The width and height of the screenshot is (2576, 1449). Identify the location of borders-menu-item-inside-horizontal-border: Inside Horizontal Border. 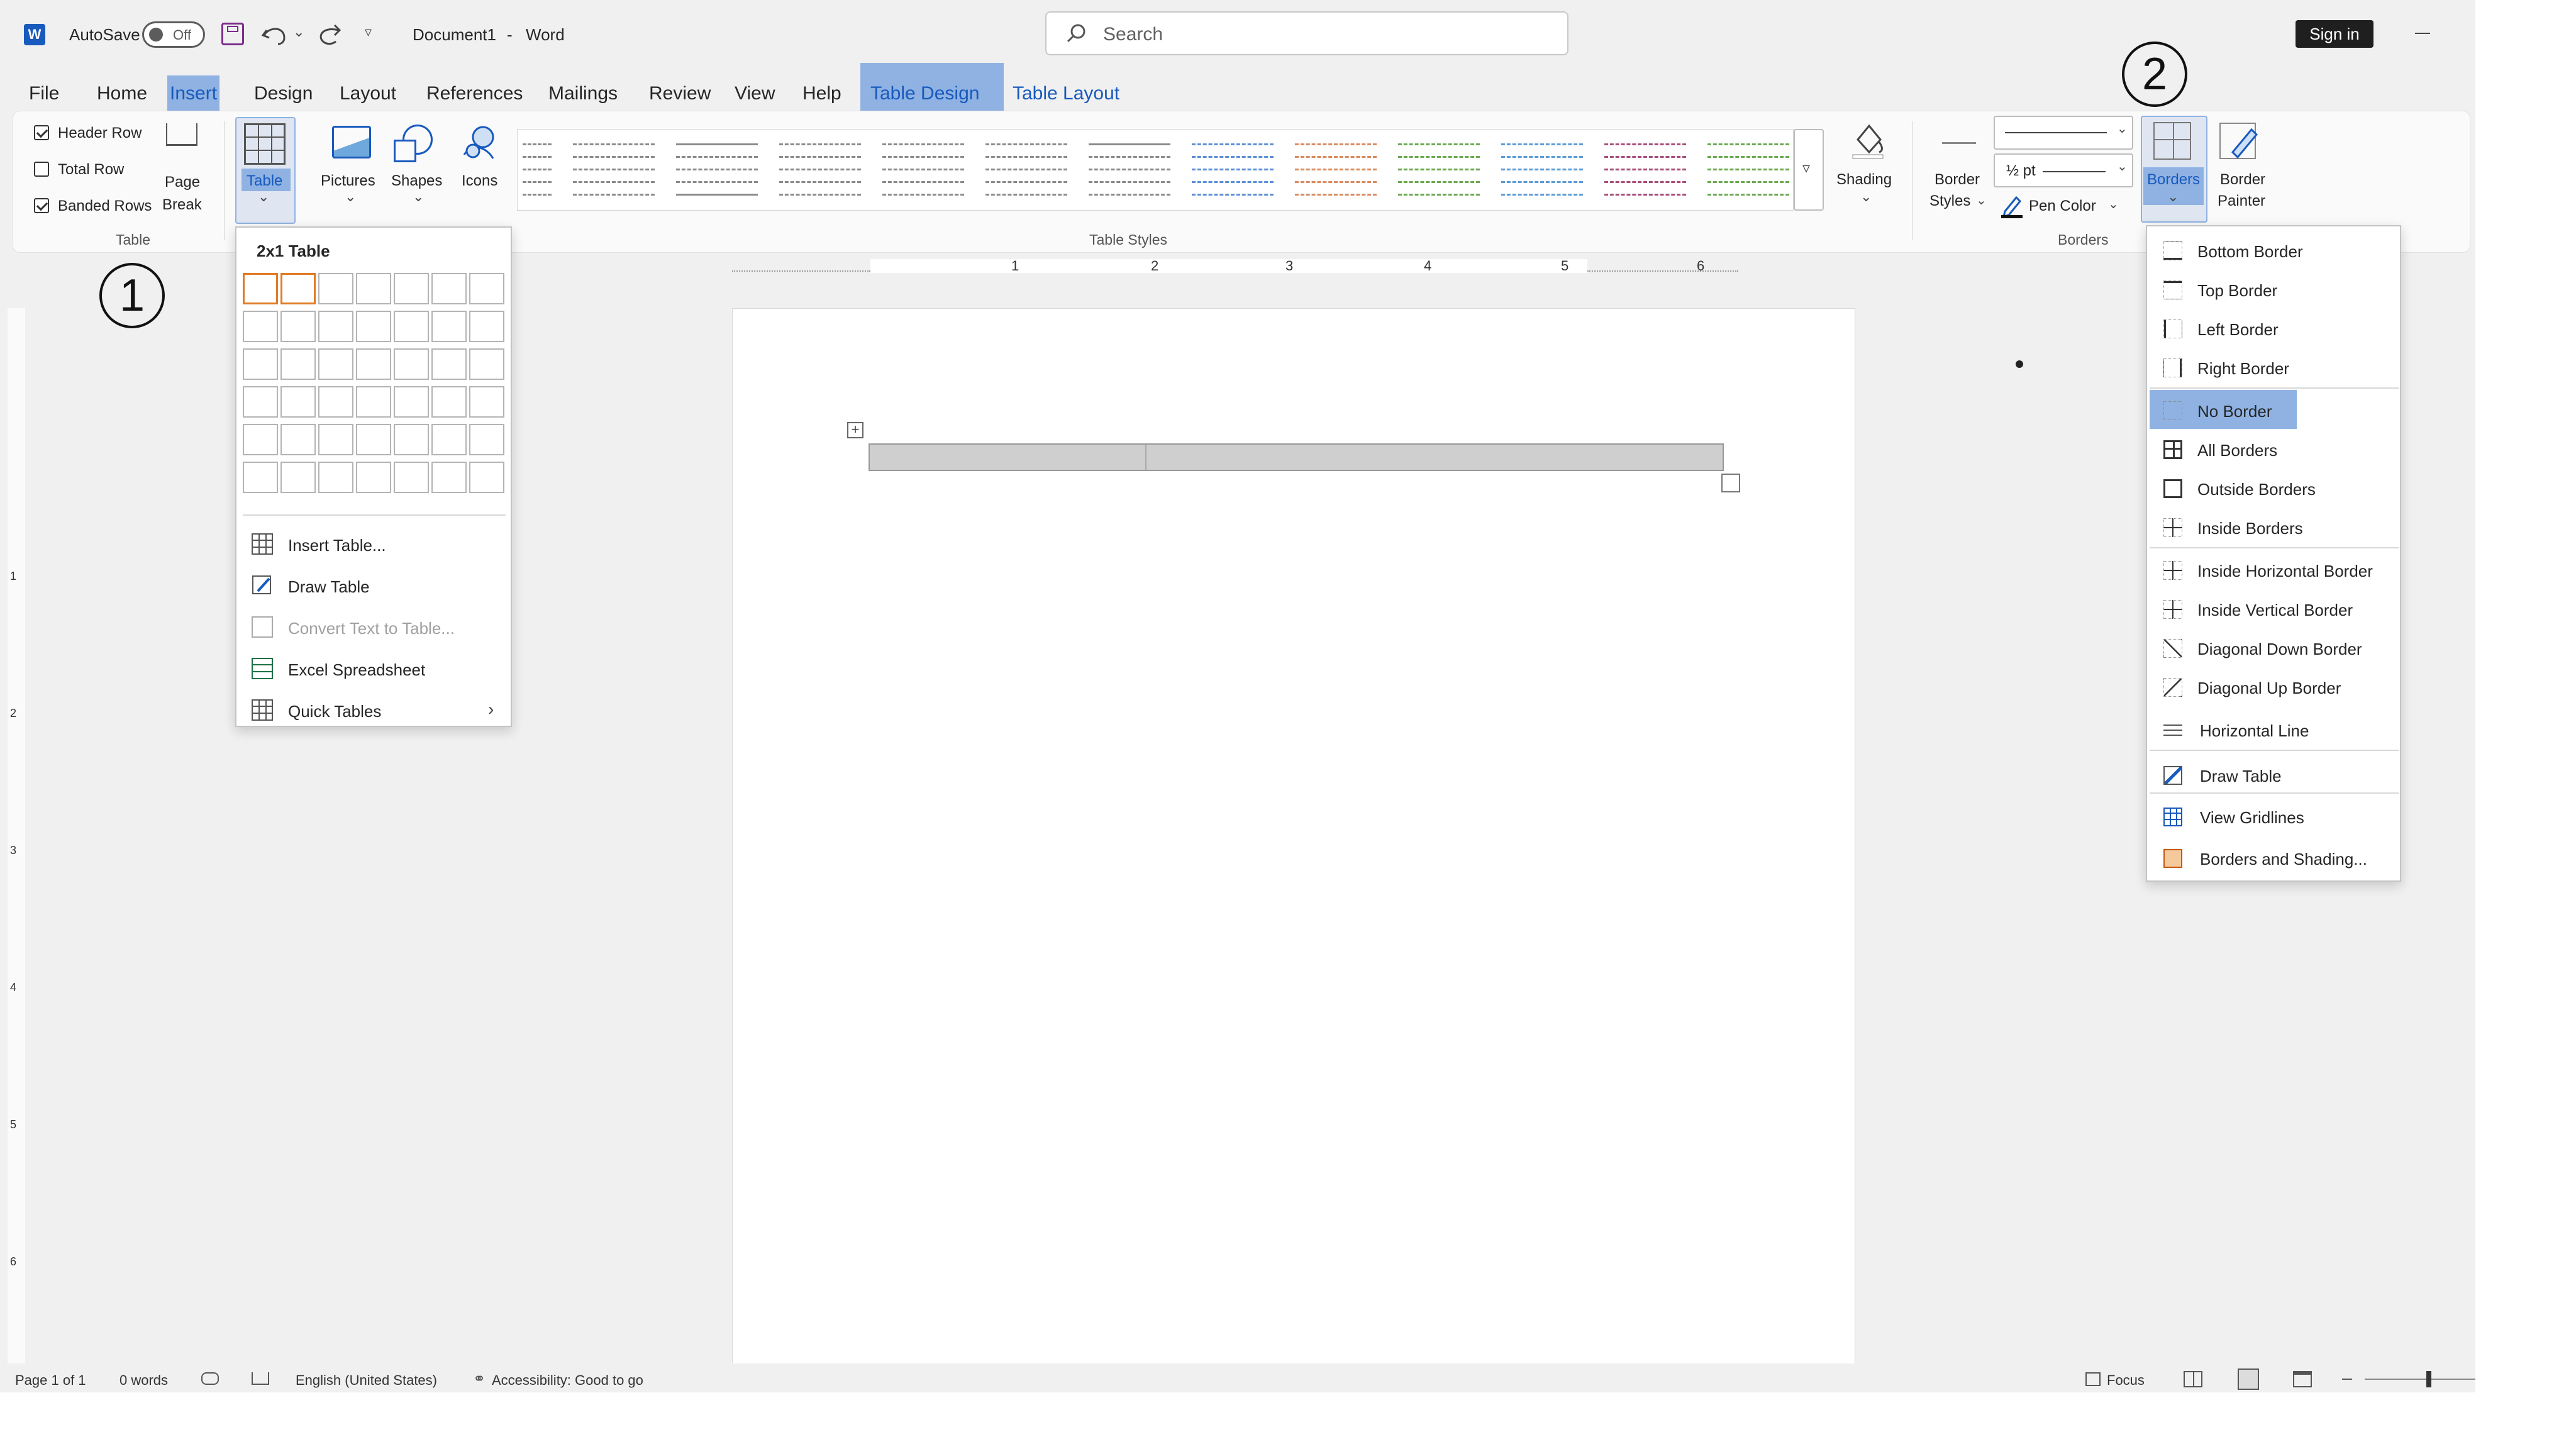
(2273, 571).